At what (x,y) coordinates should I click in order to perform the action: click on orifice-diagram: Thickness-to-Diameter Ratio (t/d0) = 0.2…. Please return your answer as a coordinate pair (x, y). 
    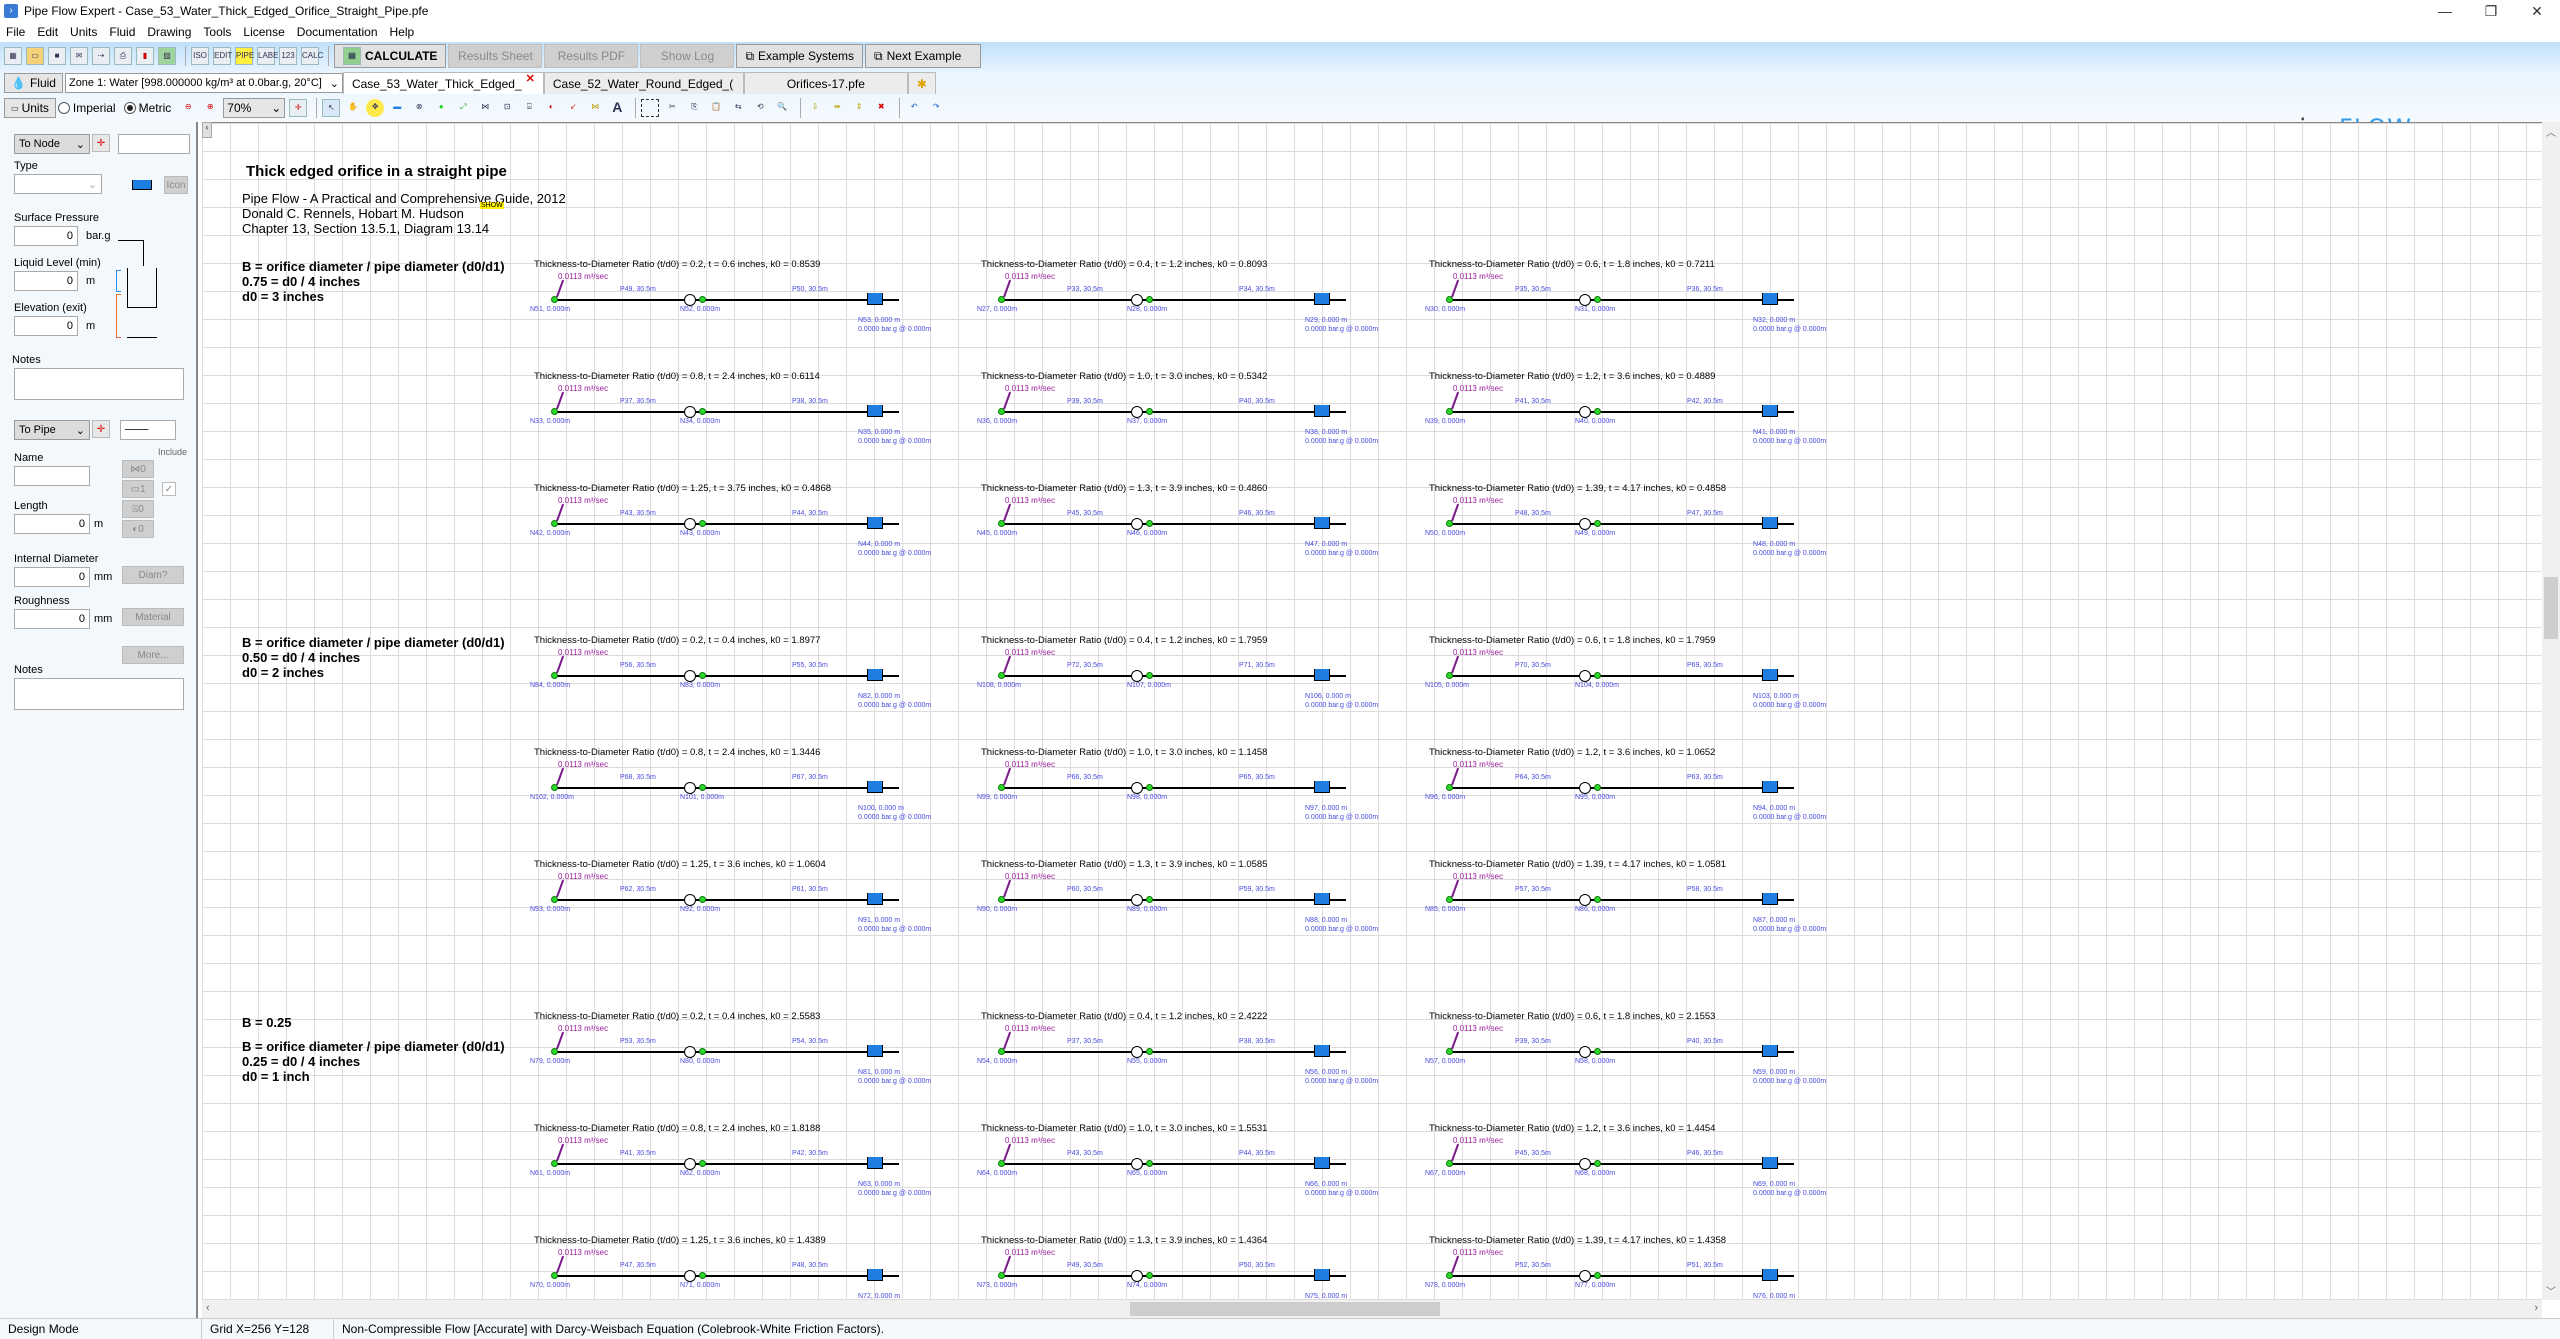
    Looking at the image, I should click on (750, 680).